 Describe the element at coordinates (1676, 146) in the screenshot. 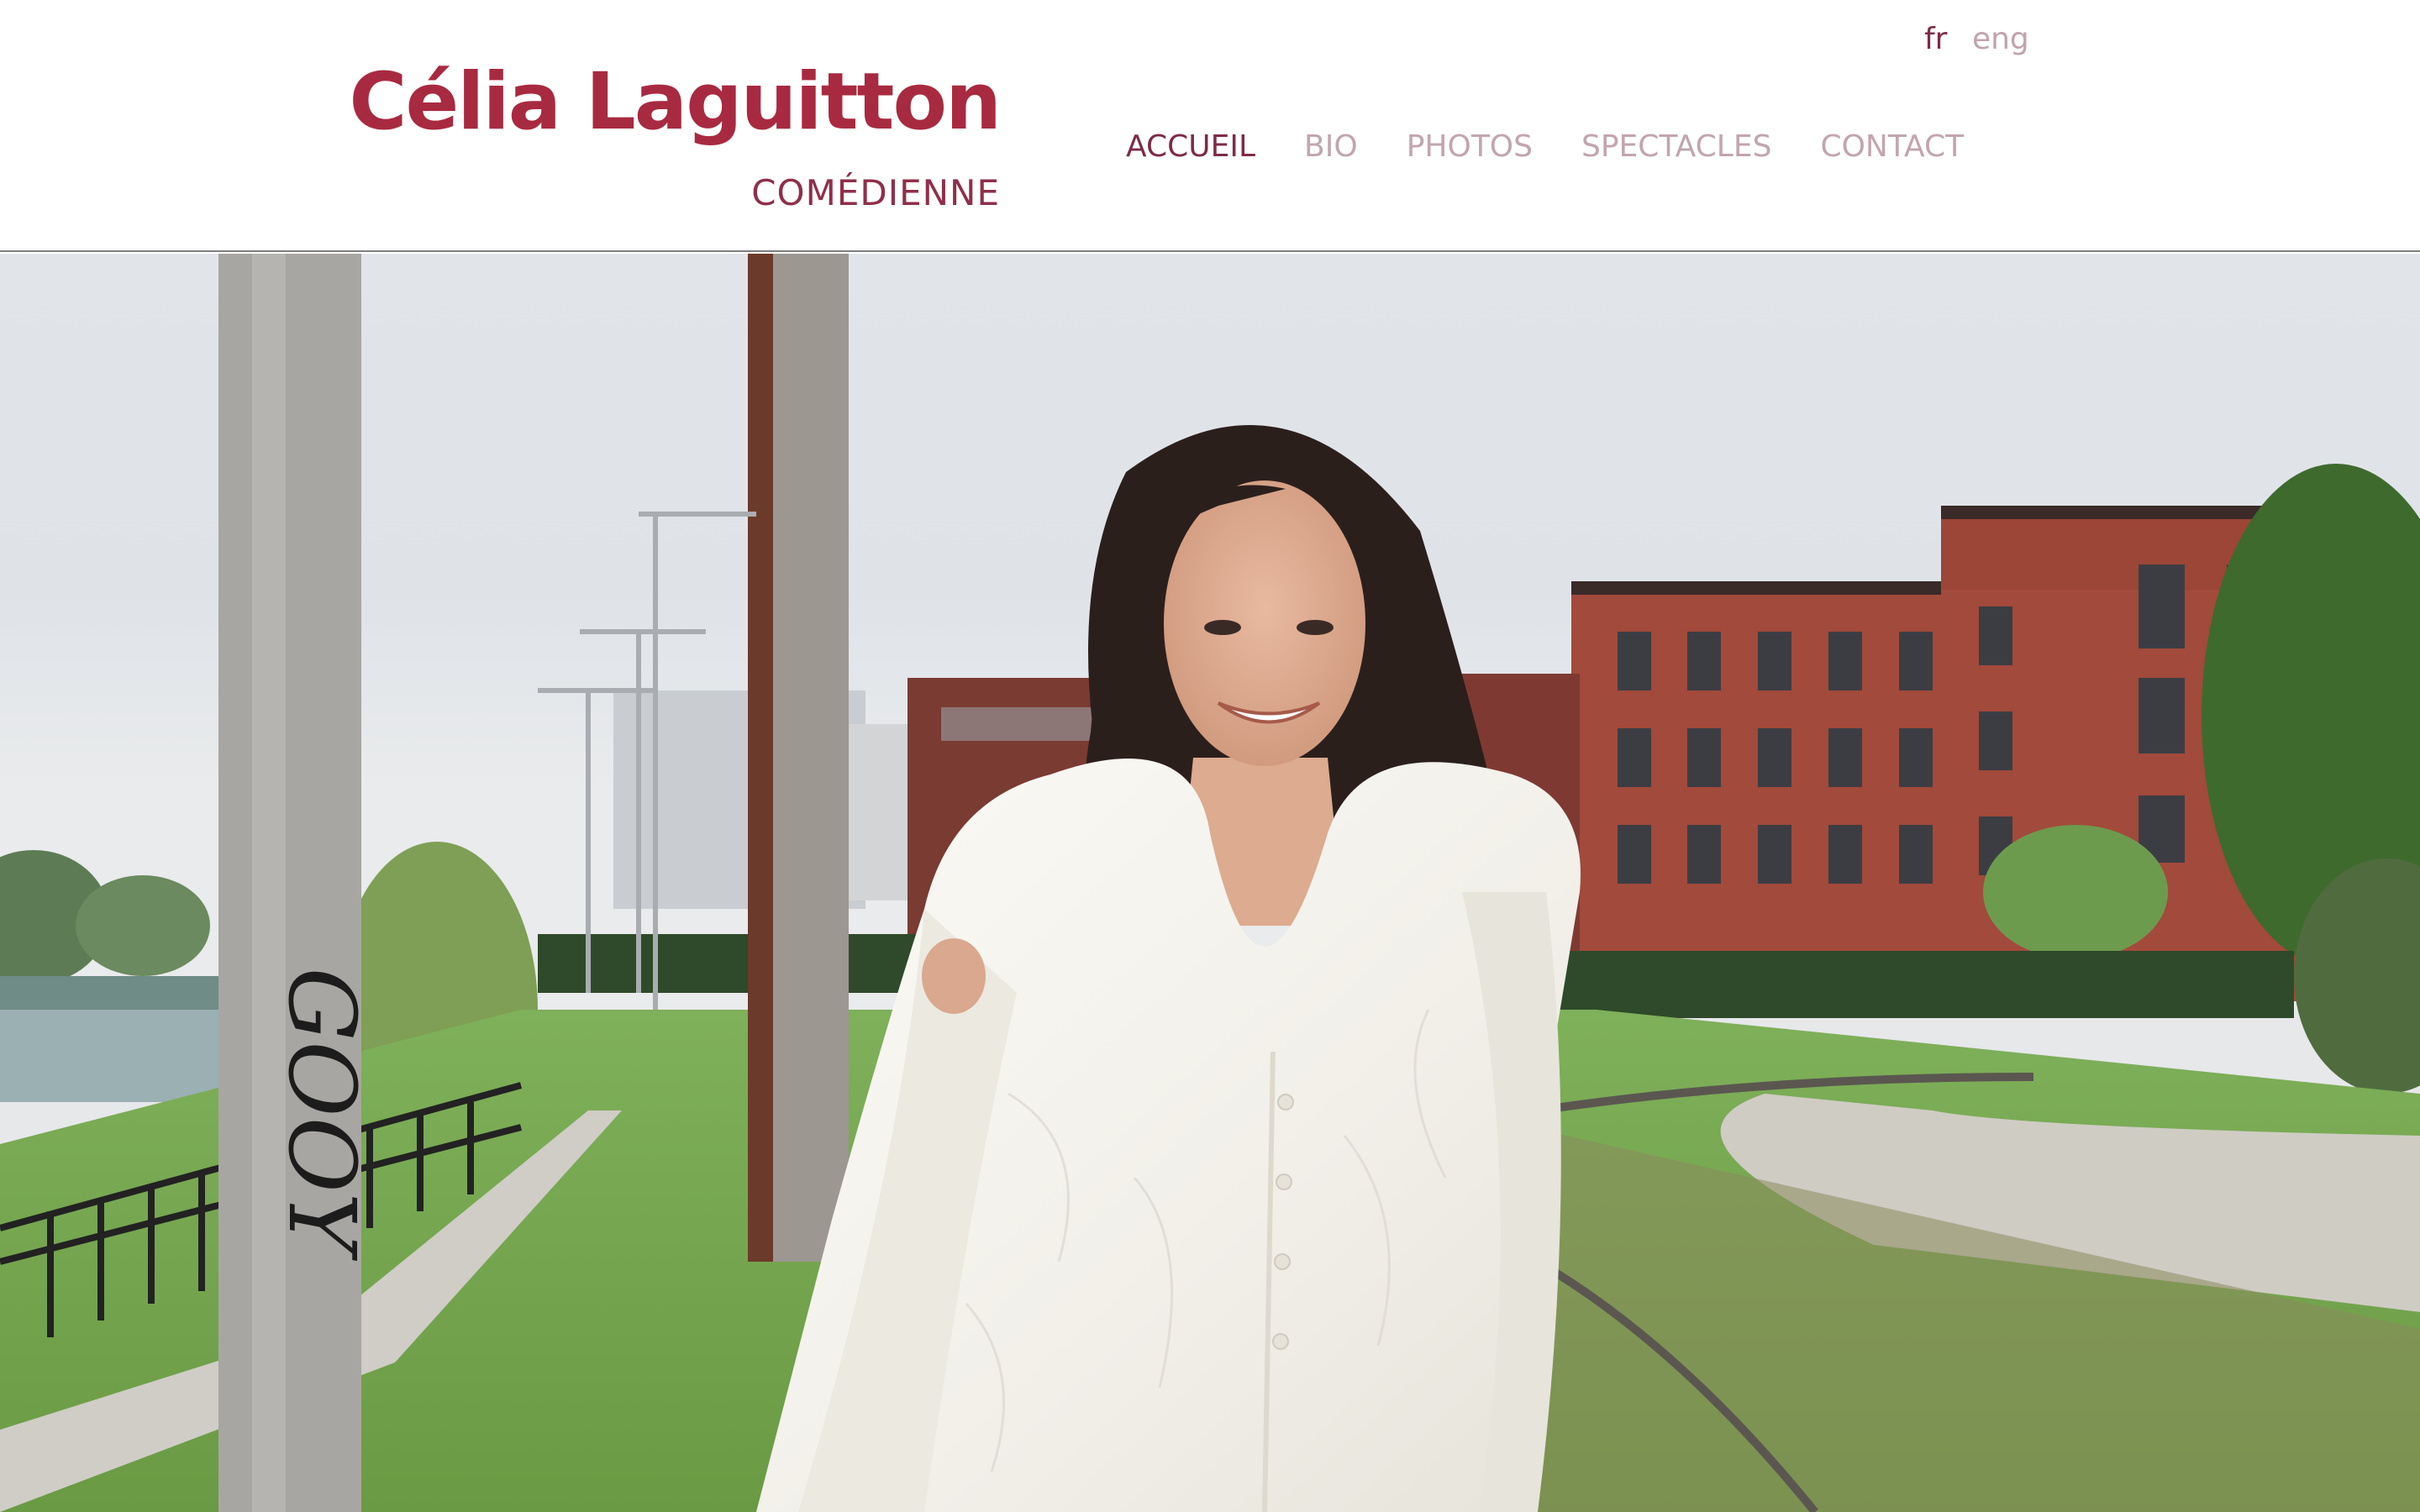

I see `nav-spectacles: SPECTACLES` at that location.